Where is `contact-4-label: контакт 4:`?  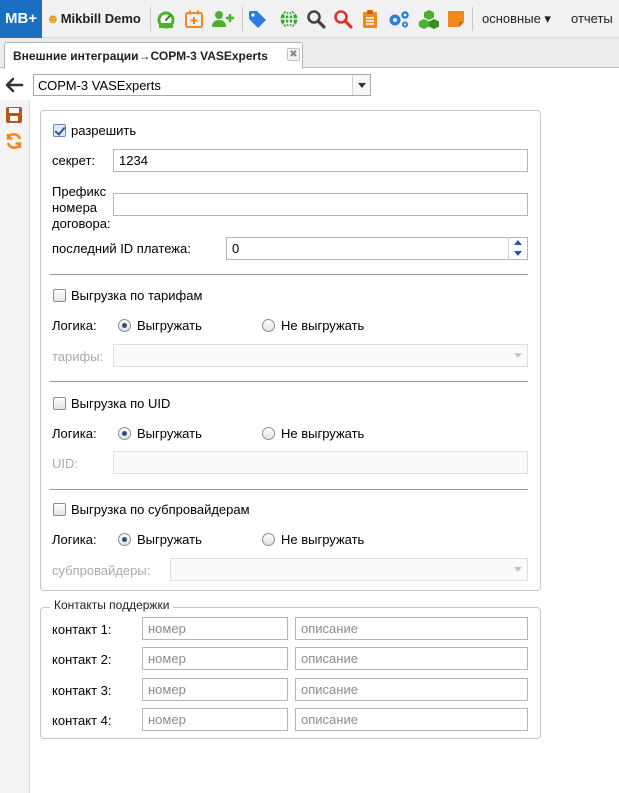
contact-4-label: контакт 4: is located at coordinates (82, 720).